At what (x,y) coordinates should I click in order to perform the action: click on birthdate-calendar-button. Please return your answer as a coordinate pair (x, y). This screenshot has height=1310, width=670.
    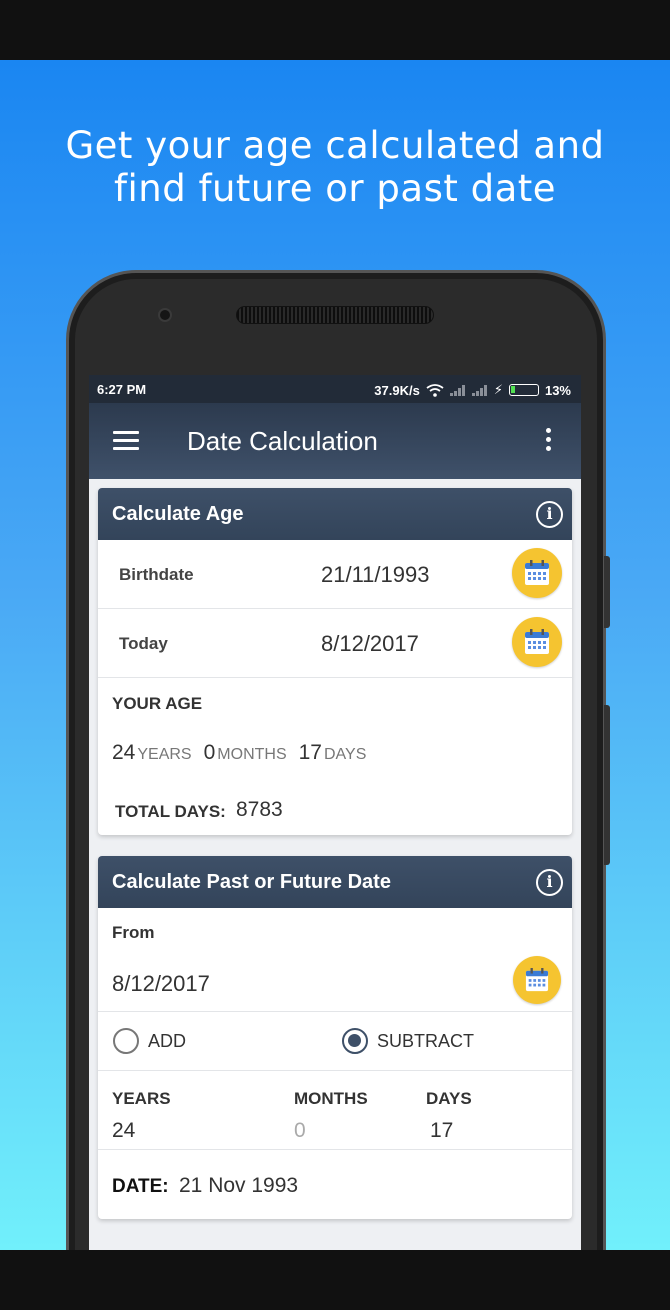
    Looking at the image, I should click on (537, 573).